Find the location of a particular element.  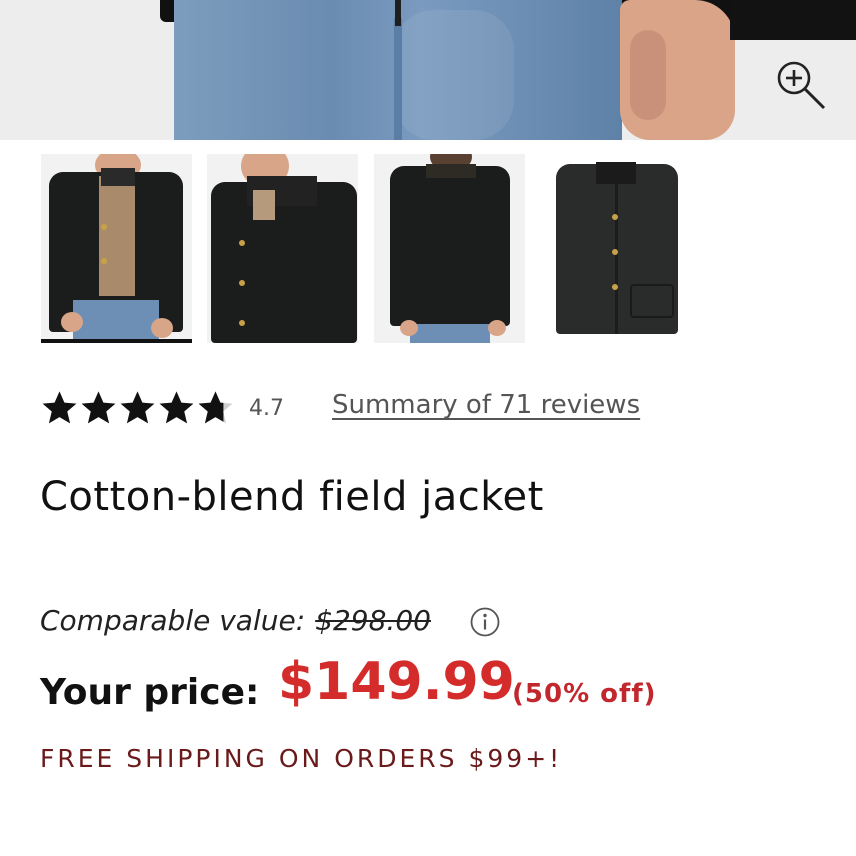

reviews-summary-link: Summary of 71 reviews is located at coordinates (486, 405).